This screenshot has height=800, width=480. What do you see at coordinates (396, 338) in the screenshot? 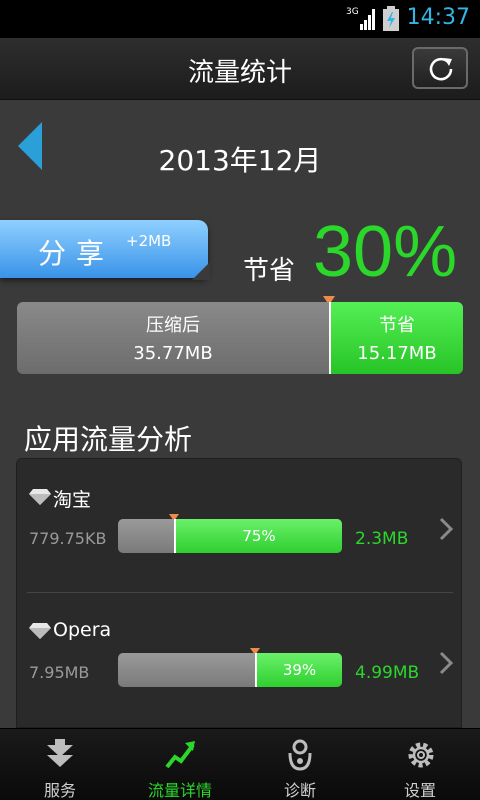
I see `summary-saved: 节省 15.17MB` at bounding box center [396, 338].